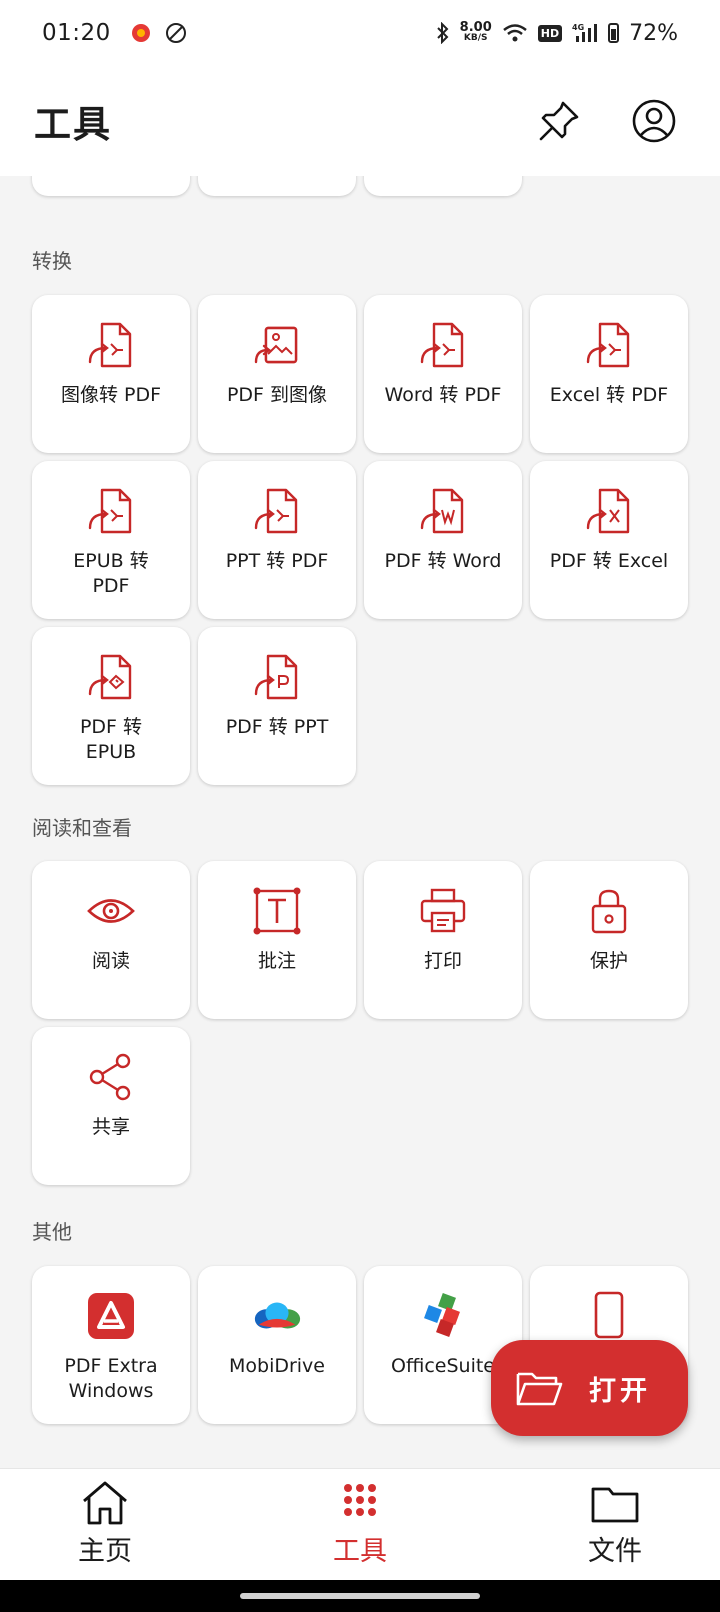 The width and height of the screenshot is (720, 1612). I want to click on nav-label: 工具, so click(360, 1551).